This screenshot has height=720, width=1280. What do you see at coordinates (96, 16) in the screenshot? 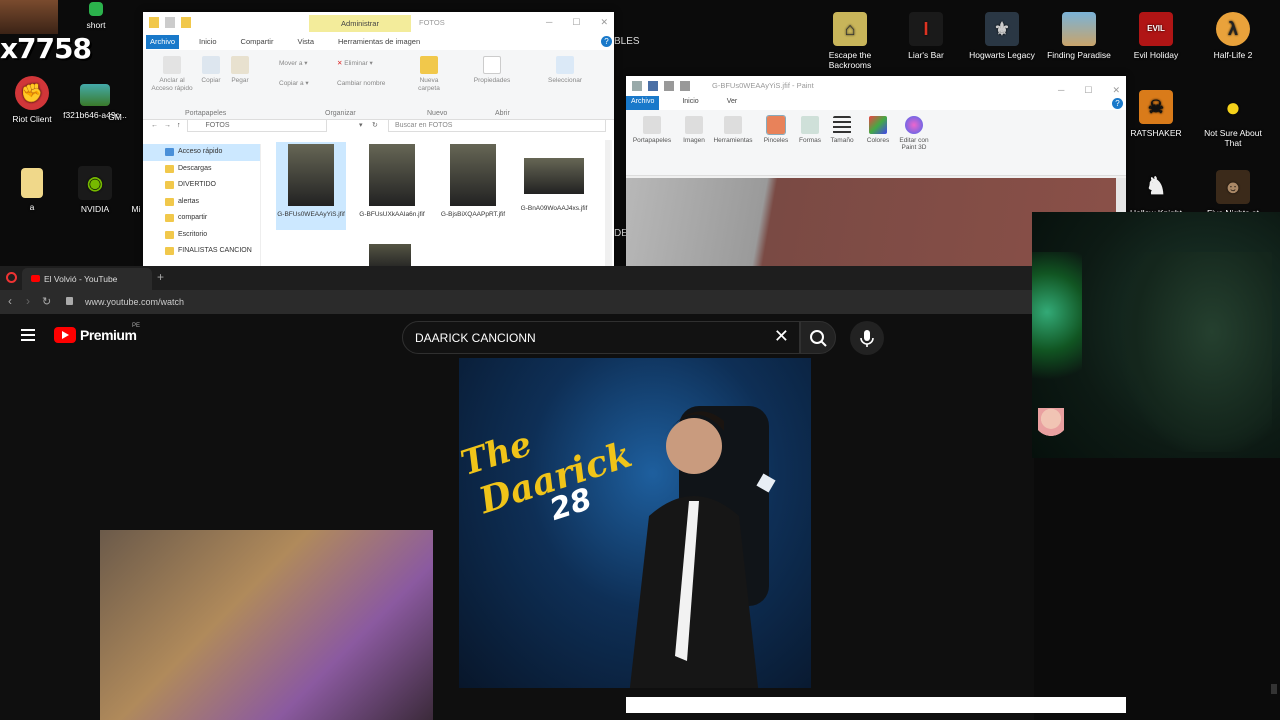
I see `desktop-icon-short: short` at bounding box center [96, 16].